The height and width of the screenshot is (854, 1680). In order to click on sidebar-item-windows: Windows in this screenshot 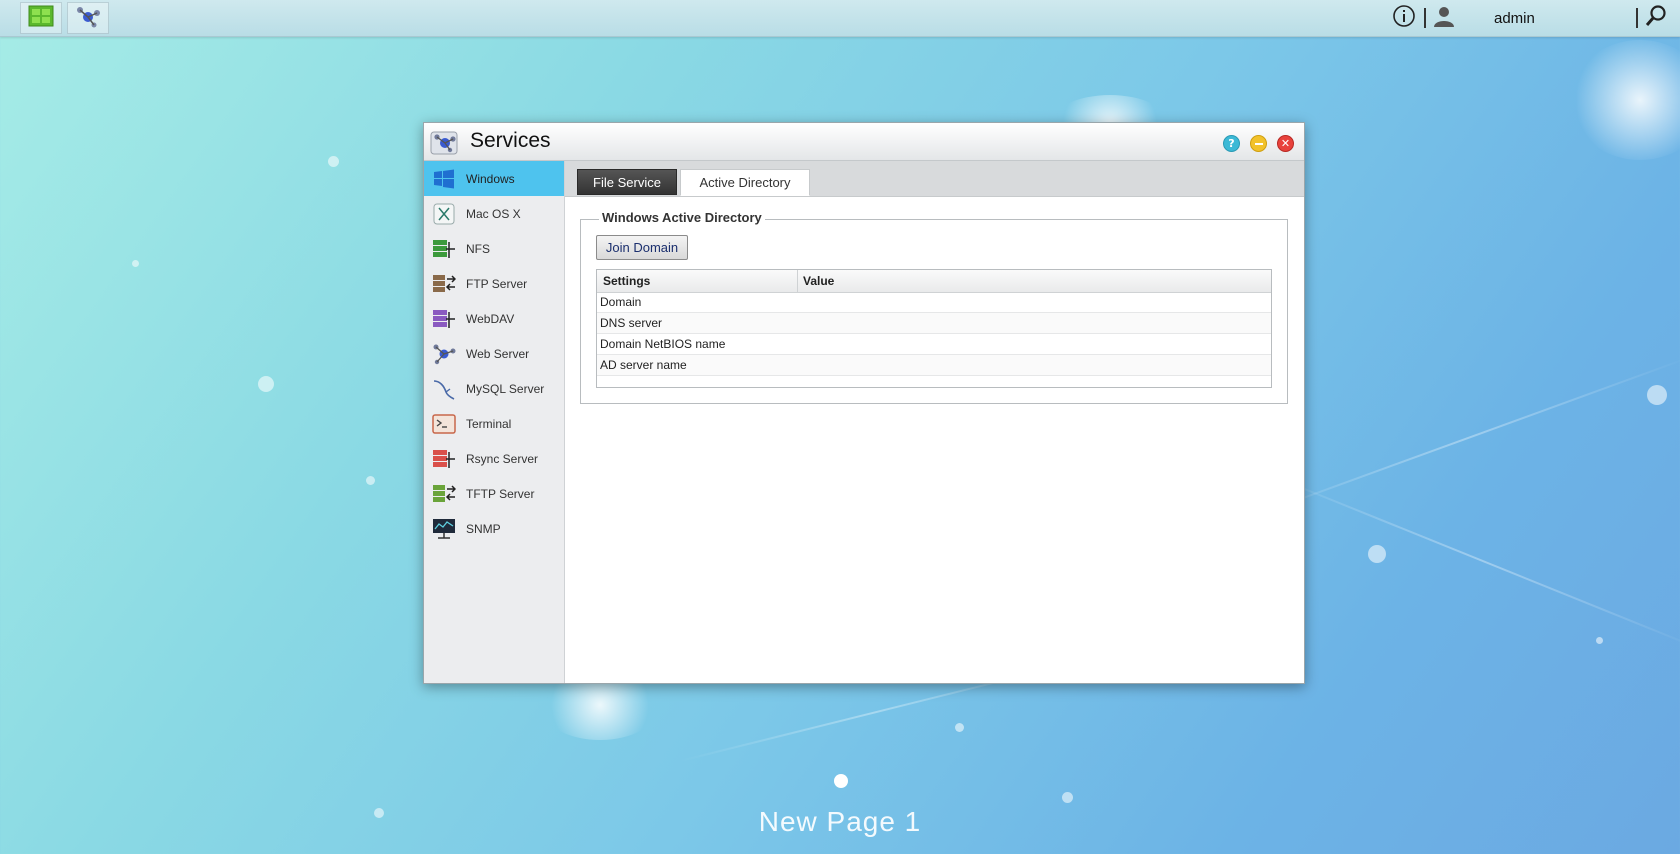, I will do `click(494, 178)`.